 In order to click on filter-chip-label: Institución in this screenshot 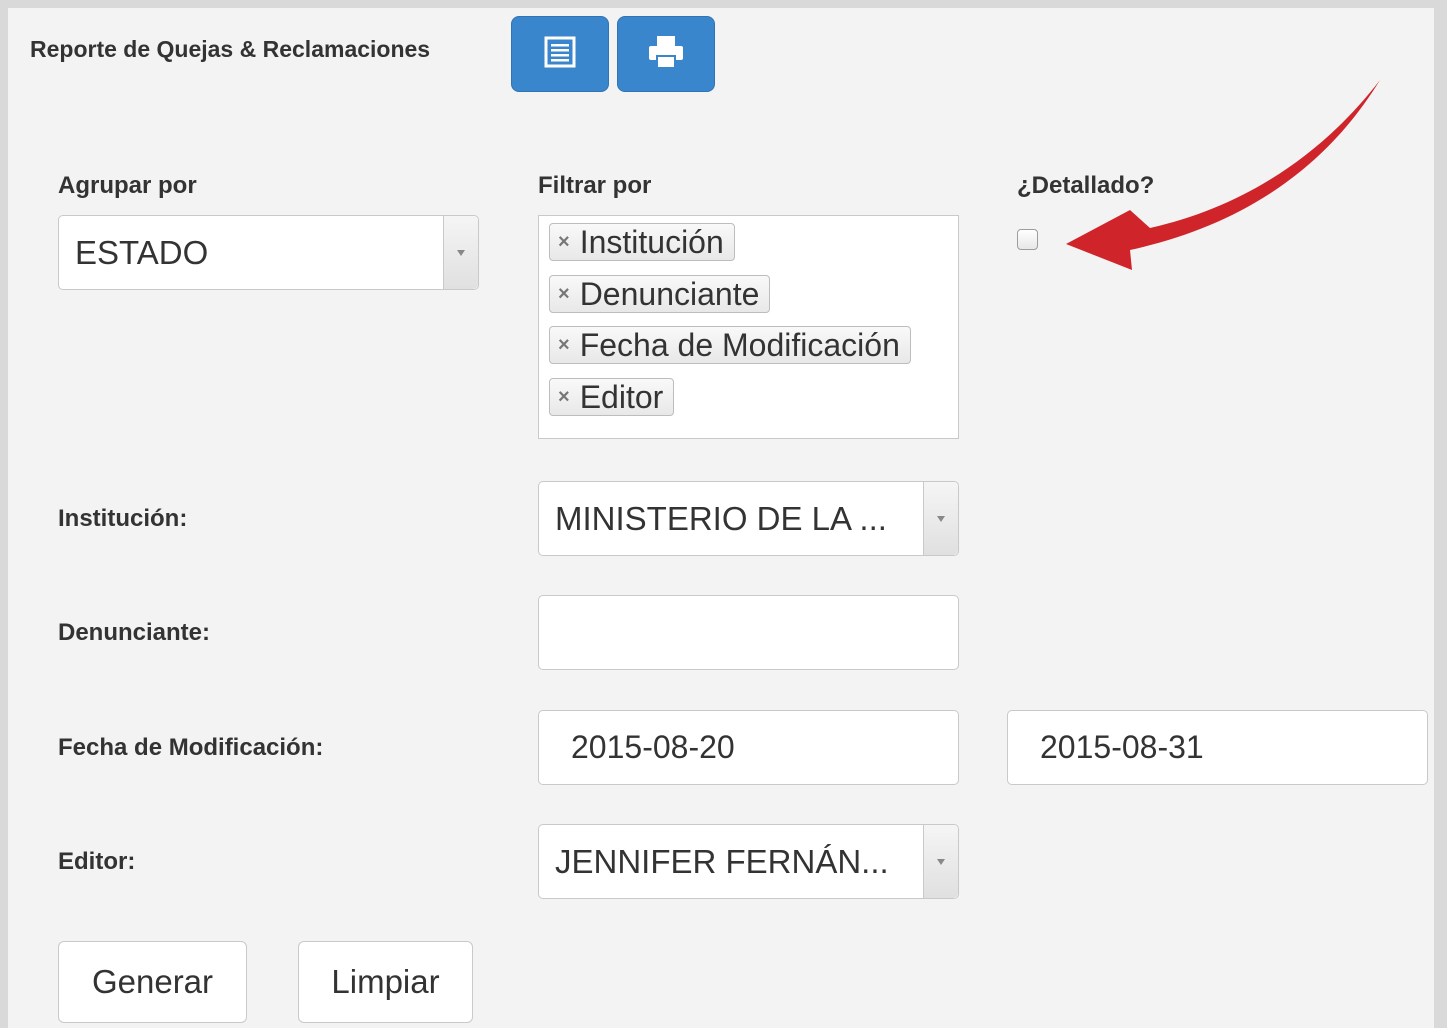, I will do `click(651, 241)`.